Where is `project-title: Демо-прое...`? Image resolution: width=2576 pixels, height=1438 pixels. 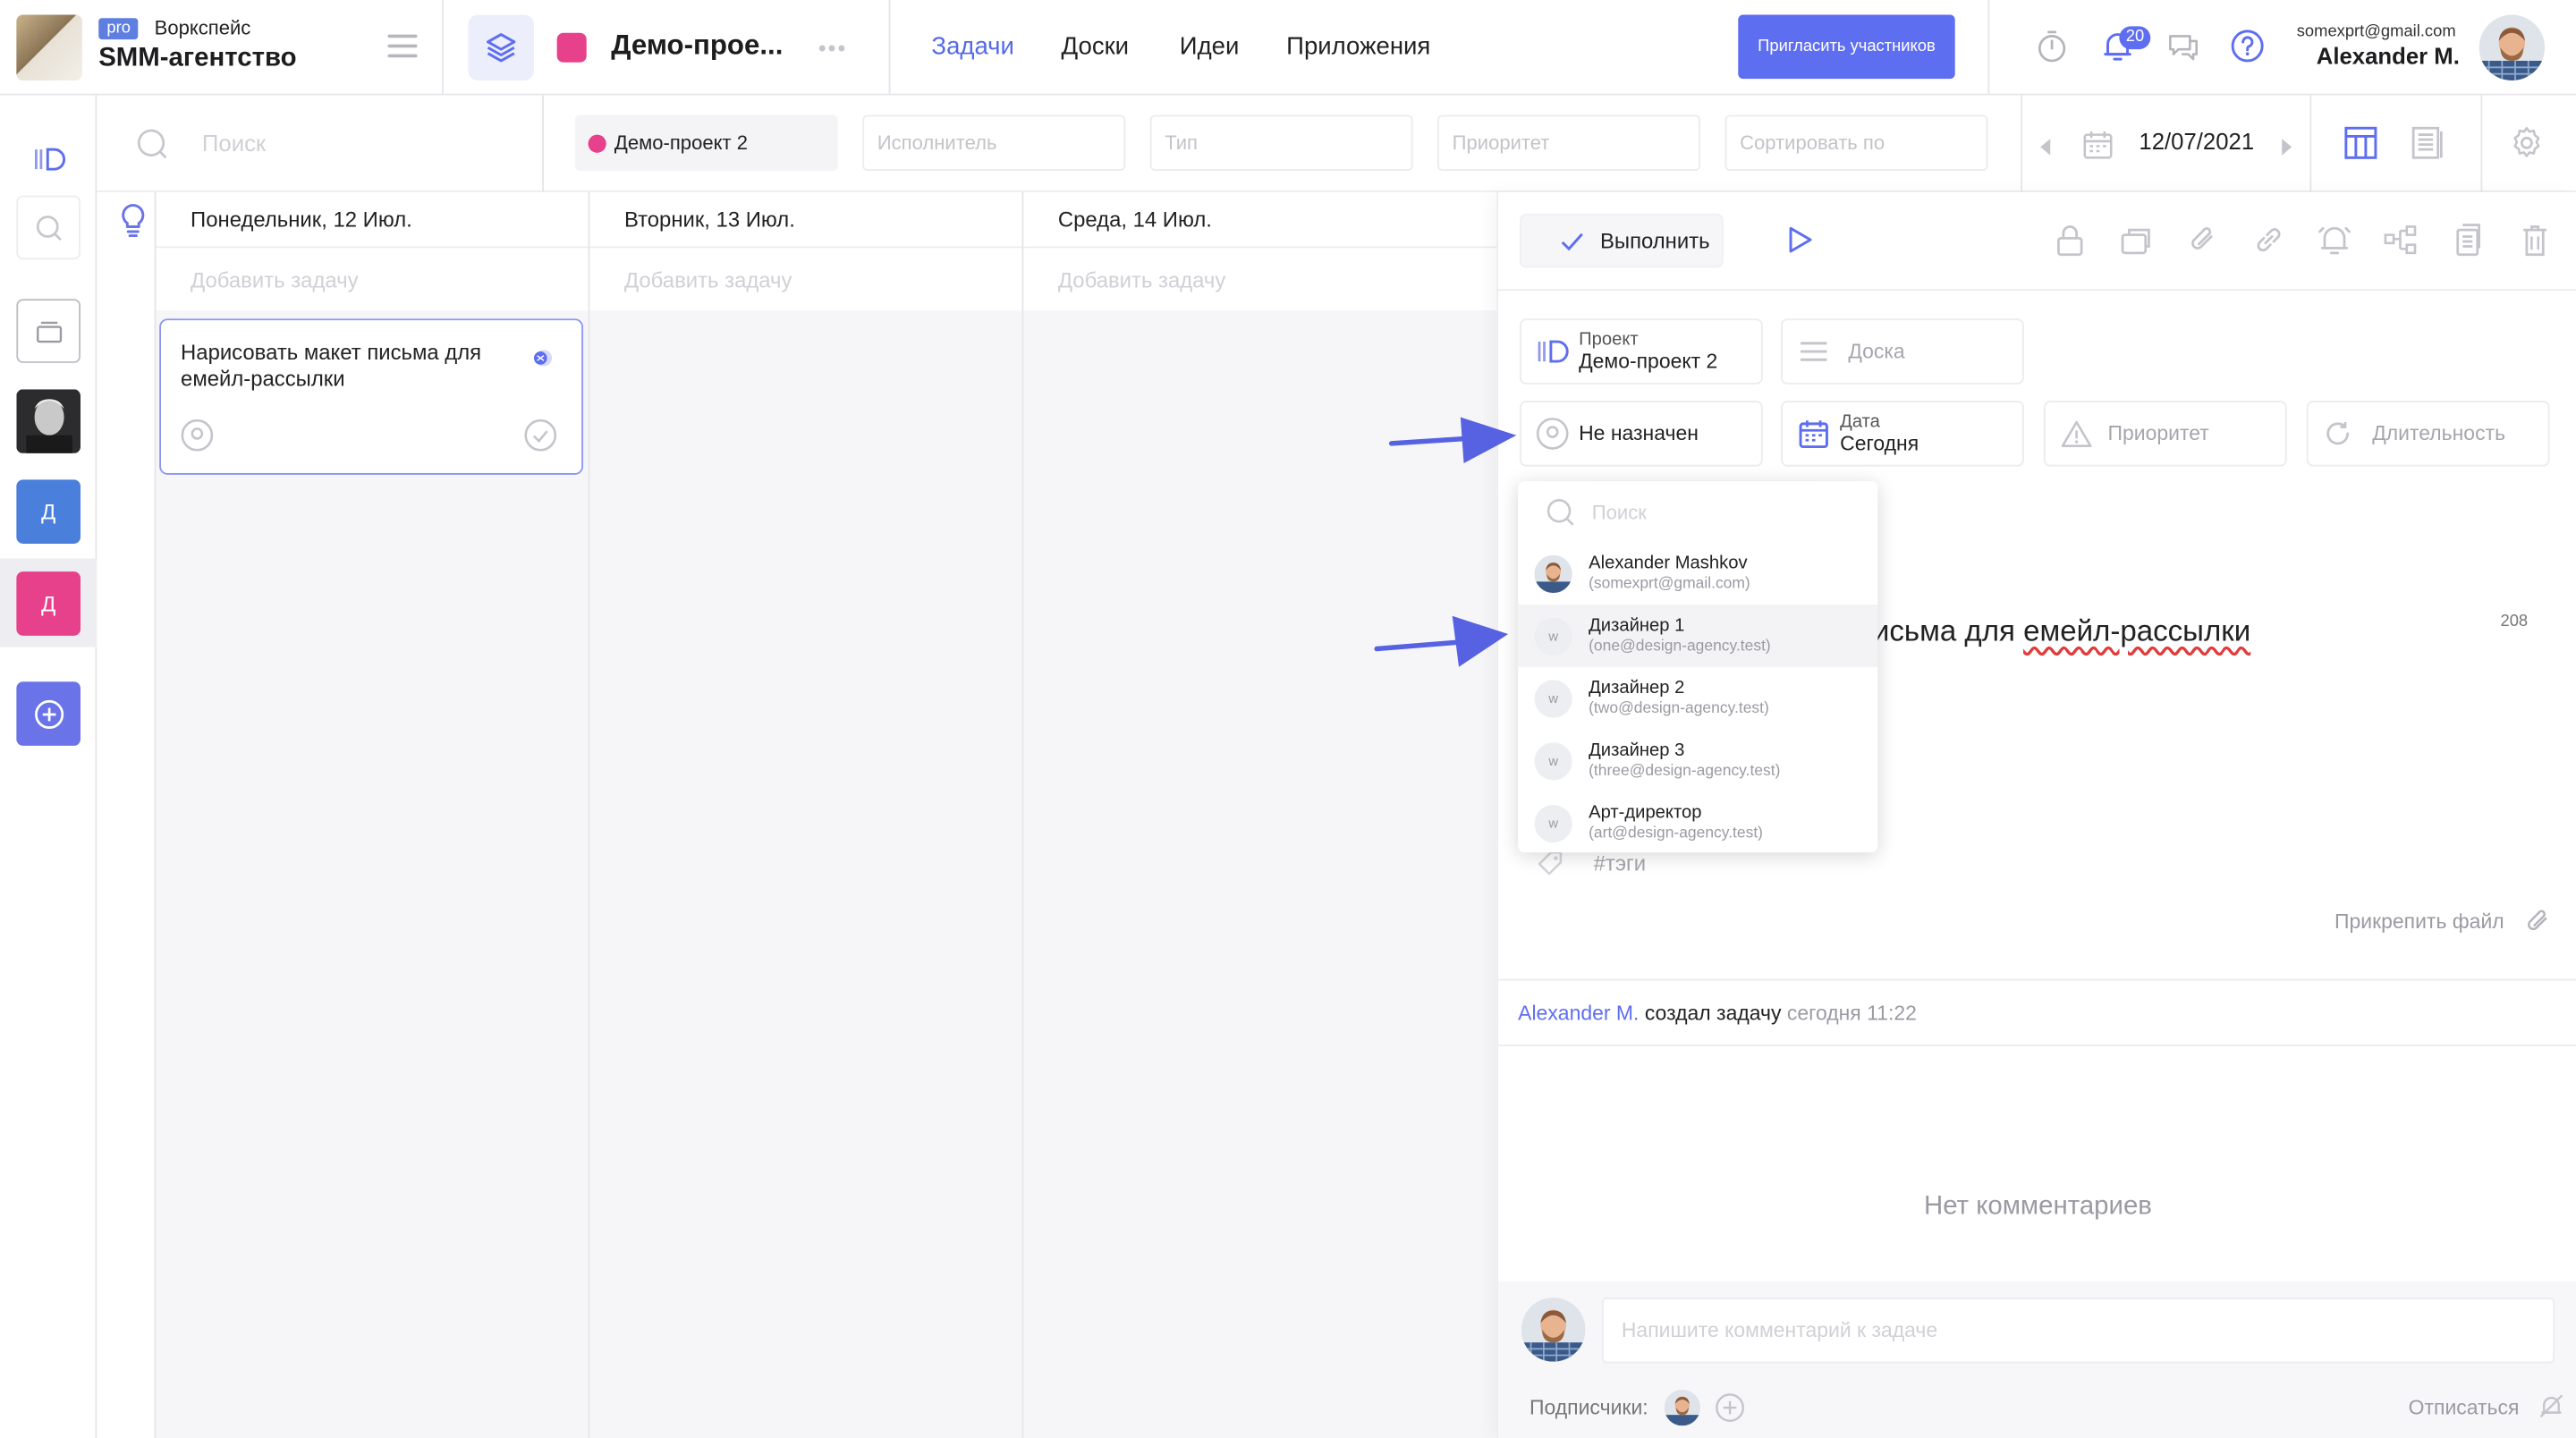
project-title: Демо-прое... is located at coordinates (697, 46).